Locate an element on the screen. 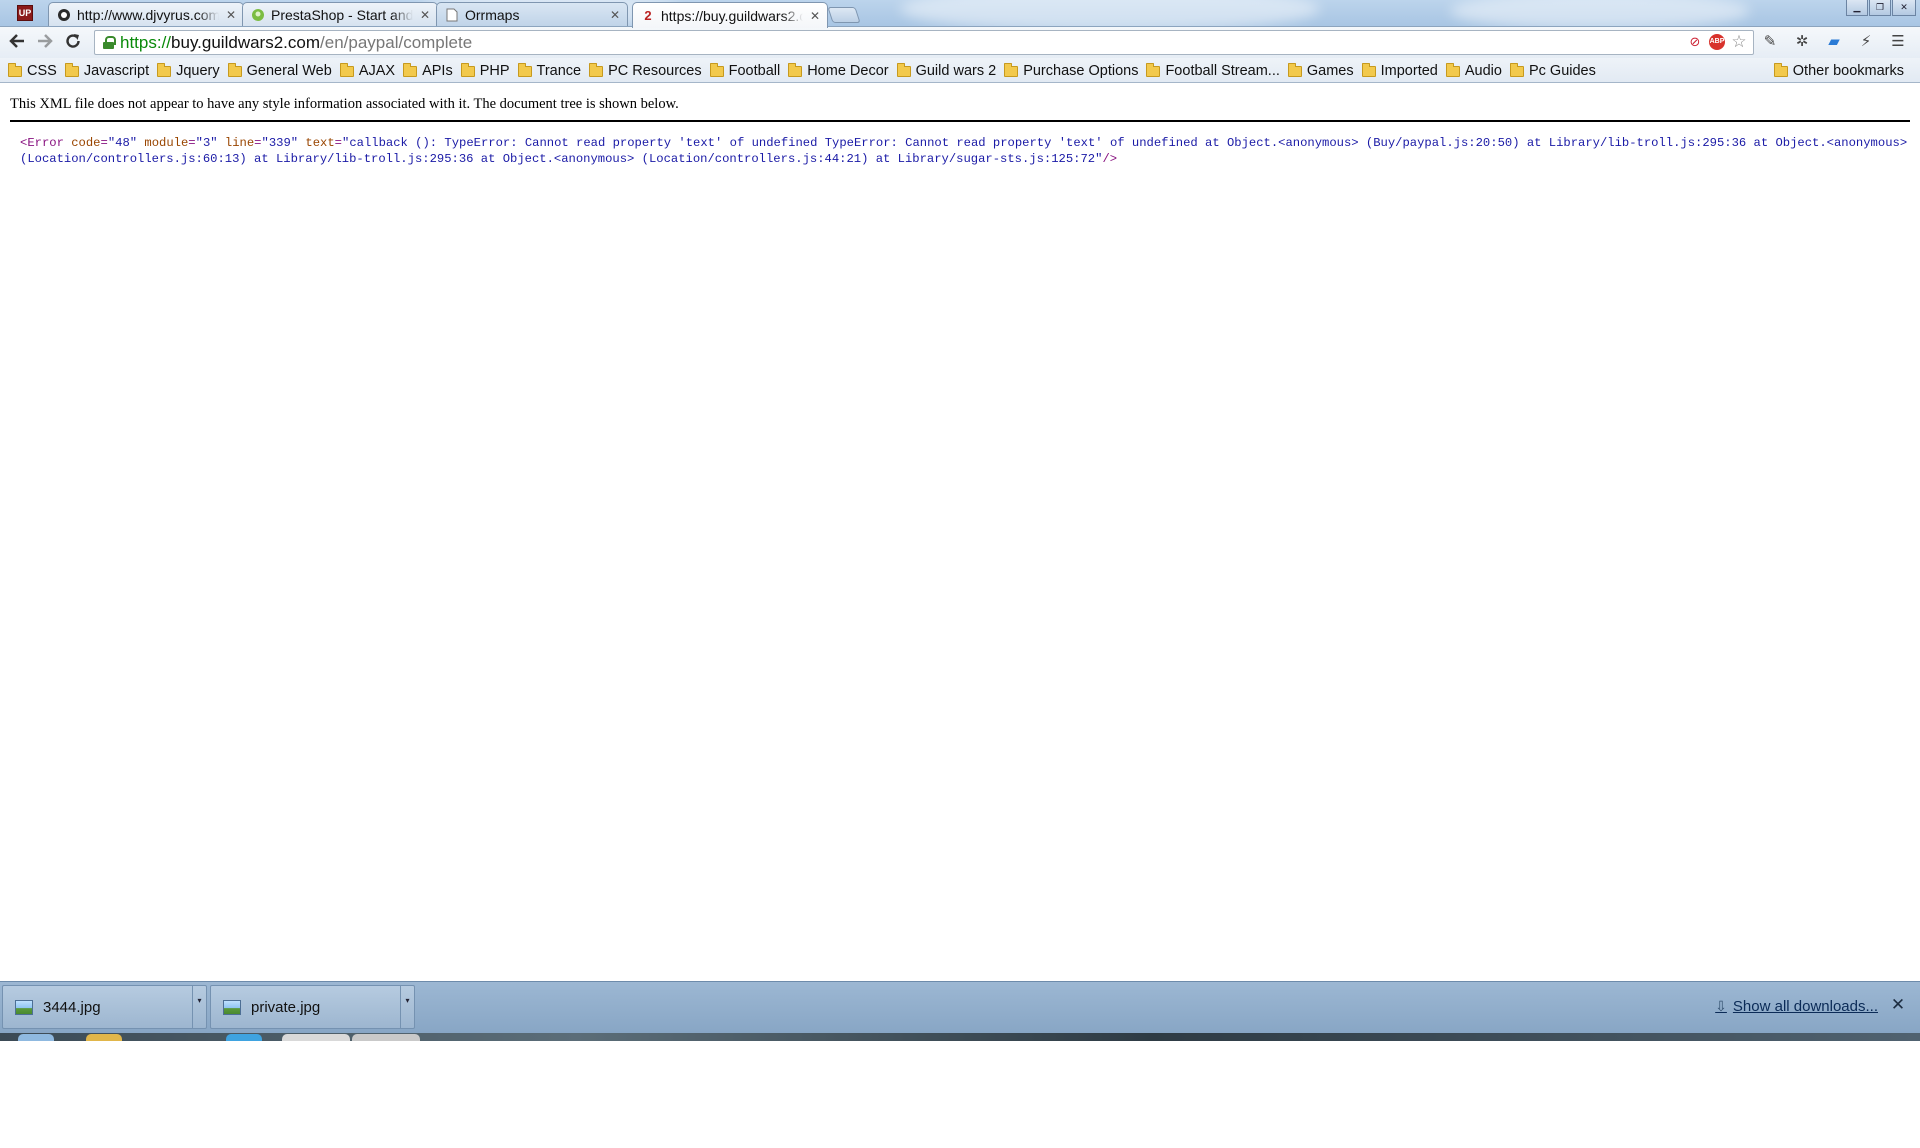 The height and width of the screenshot is (1148, 1920). minimize-icon: ▁ is located at coordinates (1857, 8).